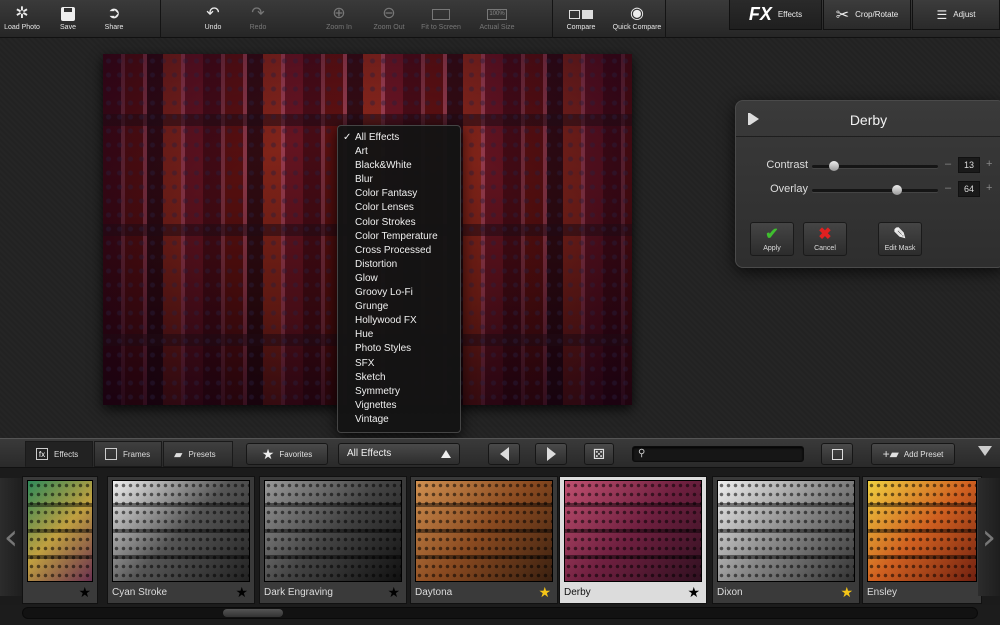 The width and height of the screenshot is (1000, 625). What do you see at coordinates (484, 540) in the screenshot?
I see `effect-thumbnail: Daytona ★` at bounding box center [484, 540].